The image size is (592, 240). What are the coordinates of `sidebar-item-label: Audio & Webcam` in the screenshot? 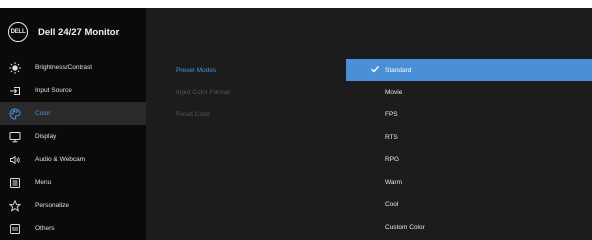 It's located at (60, 159).